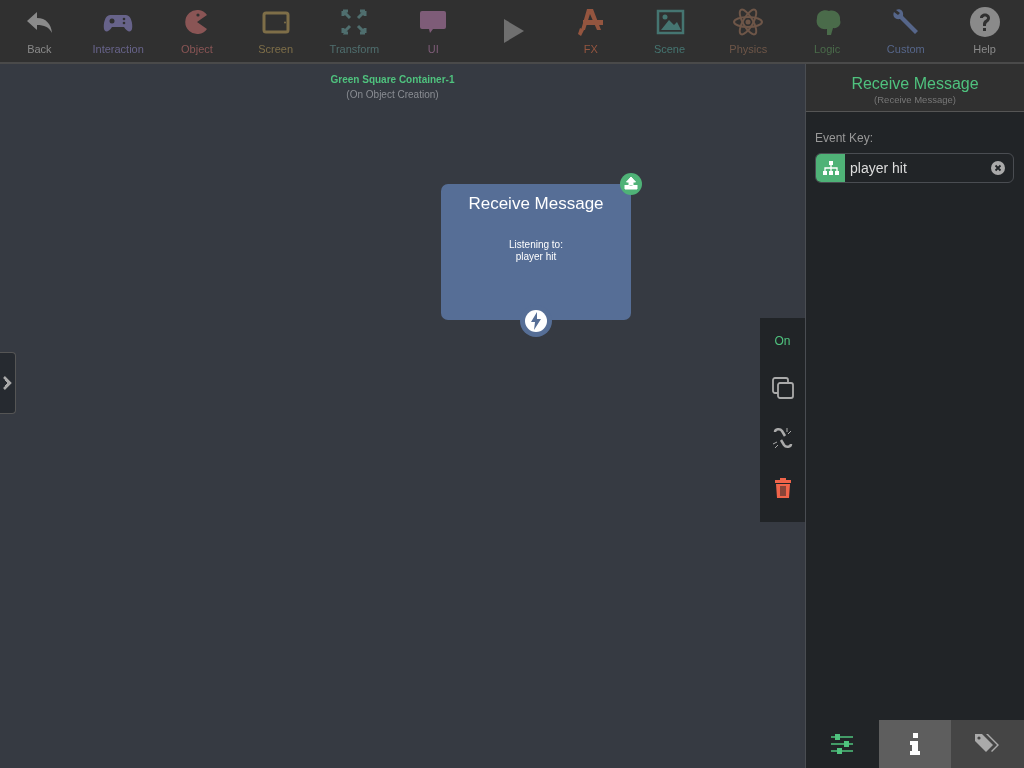 This screenshot has width=1024, height=768. Describe the element at coordinates (392, 95) in the screenshot. I see `trigger-label: (On Object Creation)` at that location.